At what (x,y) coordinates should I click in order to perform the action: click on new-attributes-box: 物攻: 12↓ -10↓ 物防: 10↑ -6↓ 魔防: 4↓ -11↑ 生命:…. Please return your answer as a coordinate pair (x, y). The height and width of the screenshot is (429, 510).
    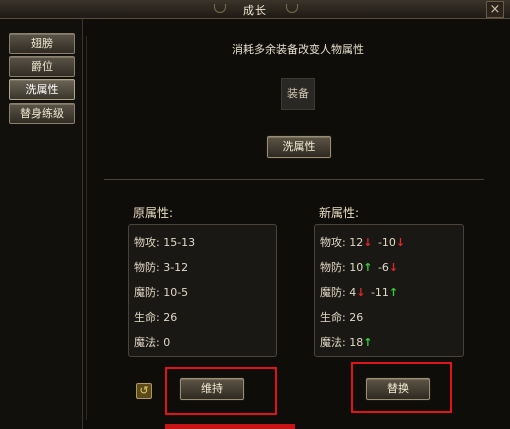
    Looking at the image, I should click on (389, 290).